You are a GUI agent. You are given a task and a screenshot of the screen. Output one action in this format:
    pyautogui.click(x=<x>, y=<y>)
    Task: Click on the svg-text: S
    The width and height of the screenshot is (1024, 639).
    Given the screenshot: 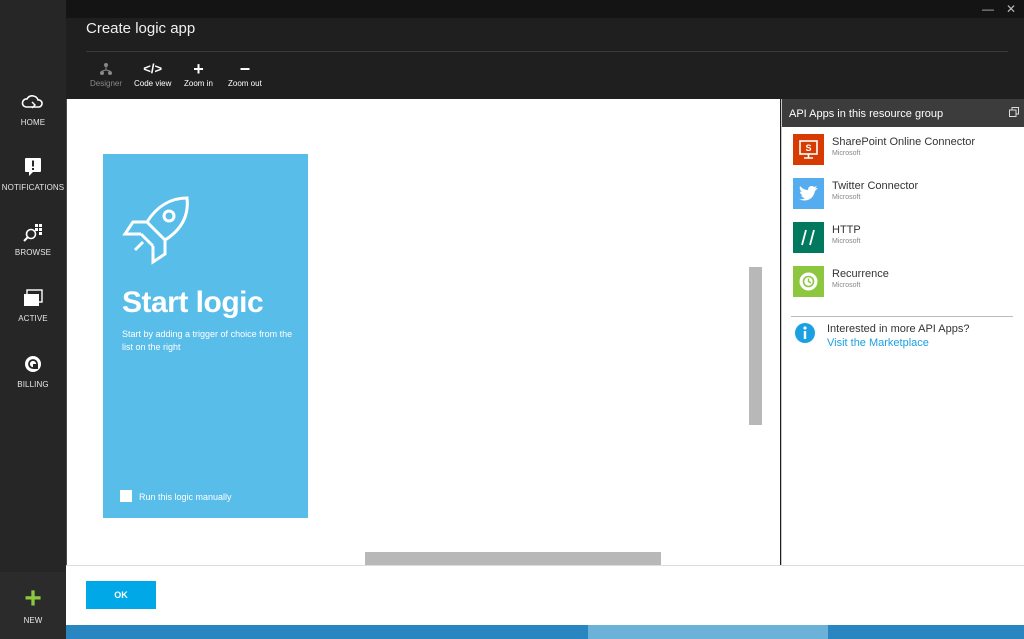 What is the action you would take?
    pyautogui.click(x=808, y=148)
    